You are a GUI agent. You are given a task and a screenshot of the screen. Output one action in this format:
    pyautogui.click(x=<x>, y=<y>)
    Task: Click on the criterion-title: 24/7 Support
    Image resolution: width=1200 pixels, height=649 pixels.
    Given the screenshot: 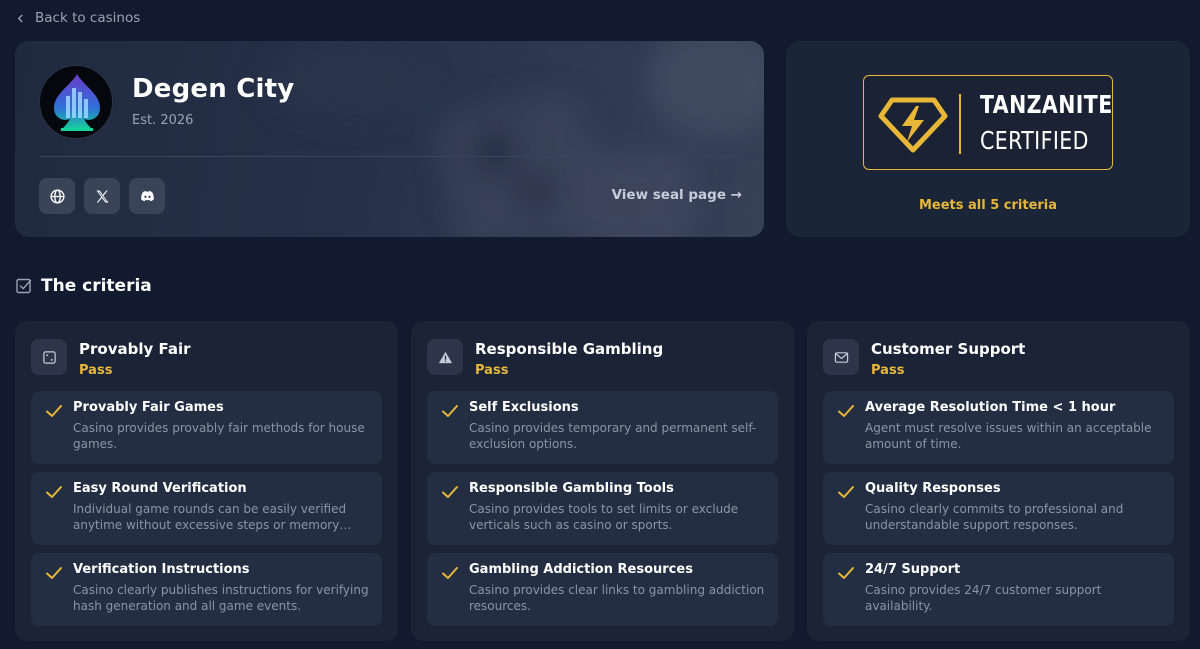 What is the action you would take?
    pyautogui.click(x=913, y=569)
    